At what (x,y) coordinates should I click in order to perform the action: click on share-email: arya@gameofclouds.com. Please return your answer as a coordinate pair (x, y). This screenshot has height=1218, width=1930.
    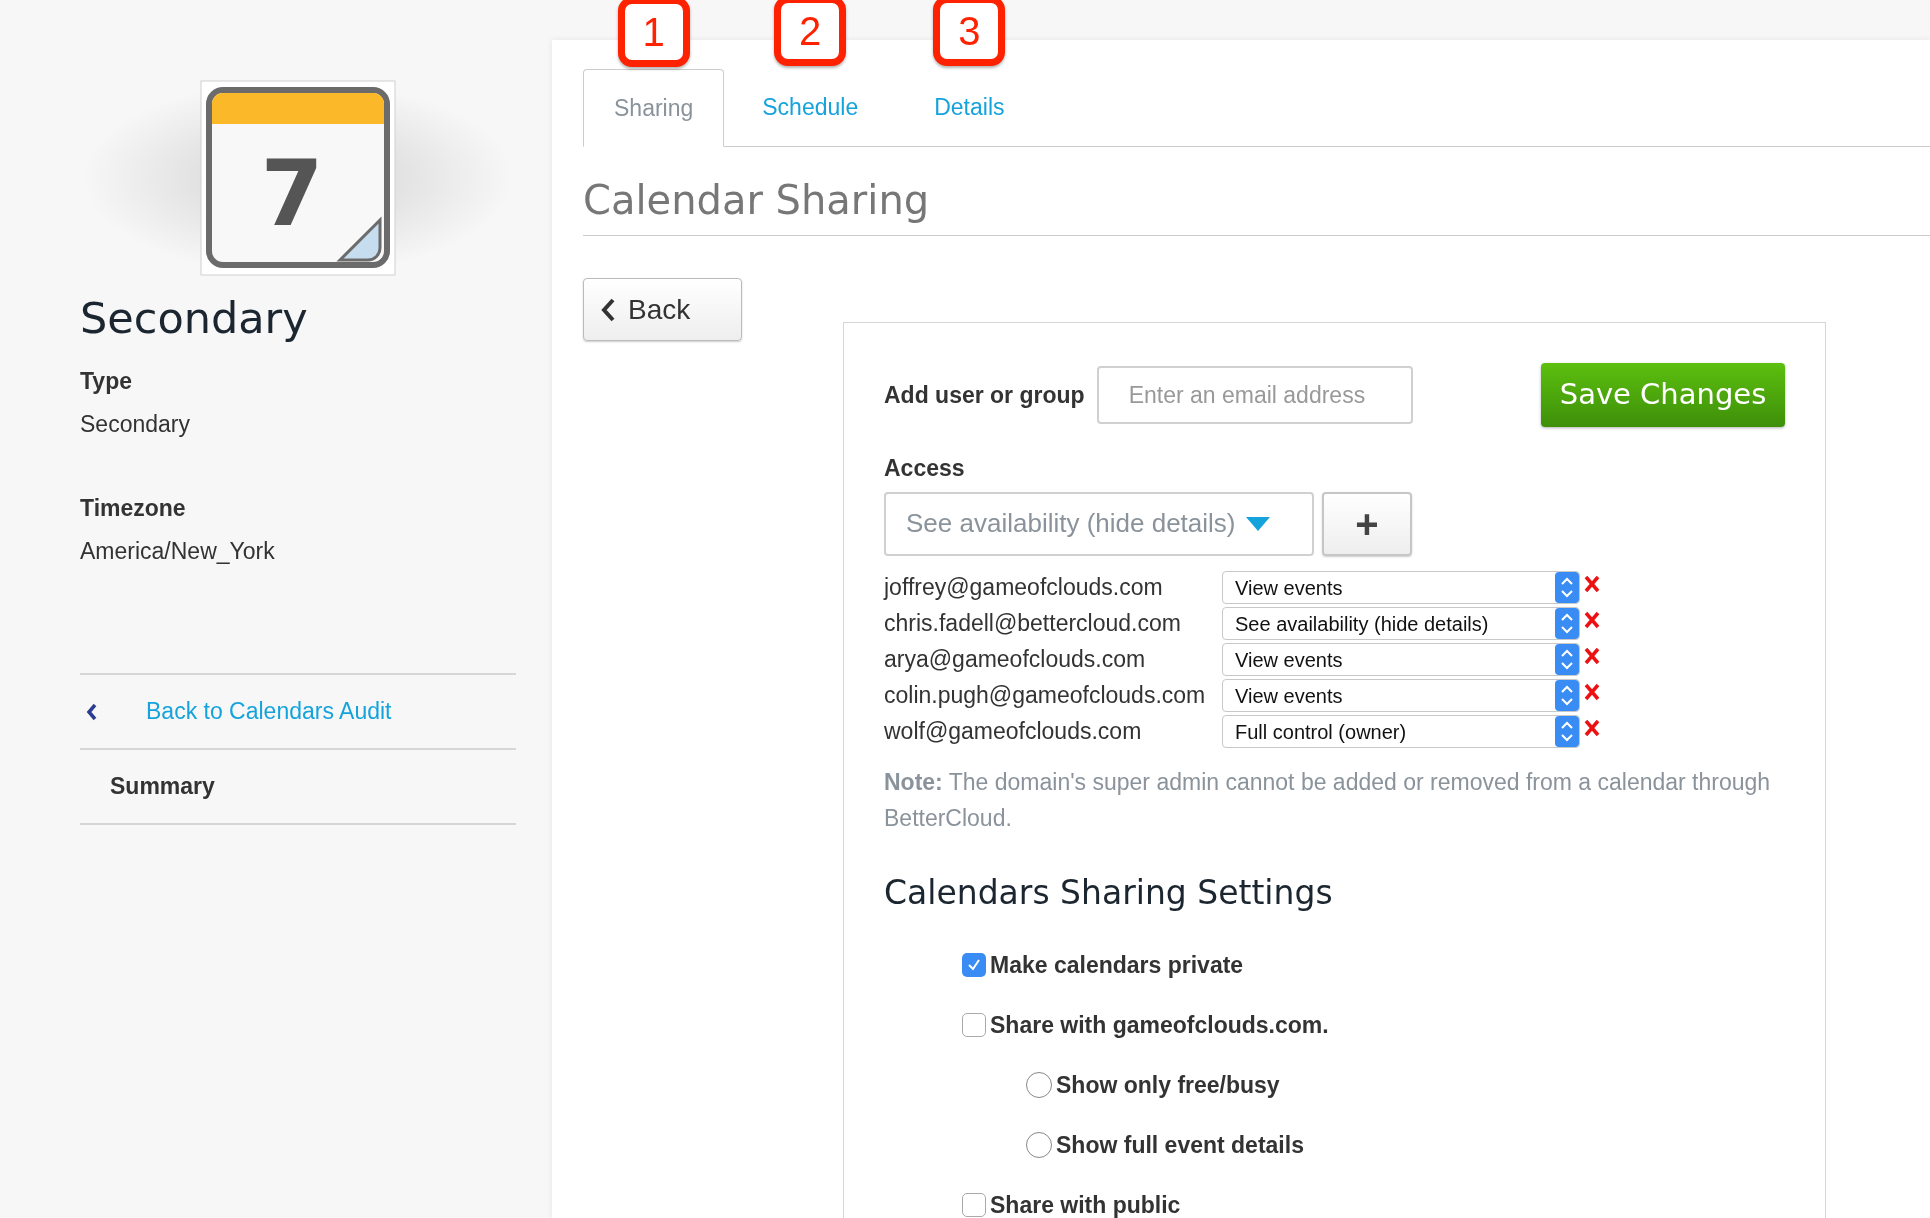
    Looking at the image, I should click on (1015, 660).